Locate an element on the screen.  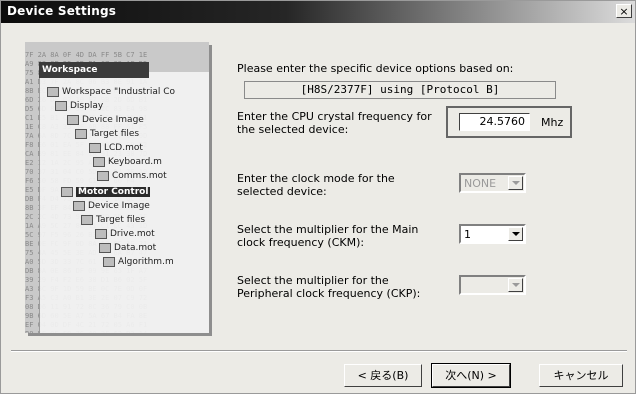
cpu-freq-unit: Mhz is located at coordinates (552, 122).